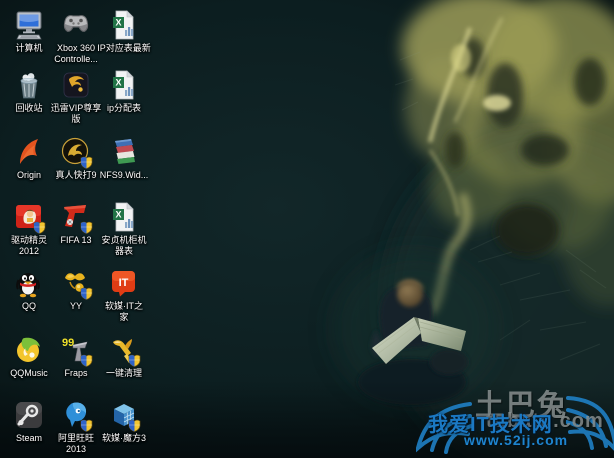  I want to click on qqmusic-swirl-icon, so click(29, 350).